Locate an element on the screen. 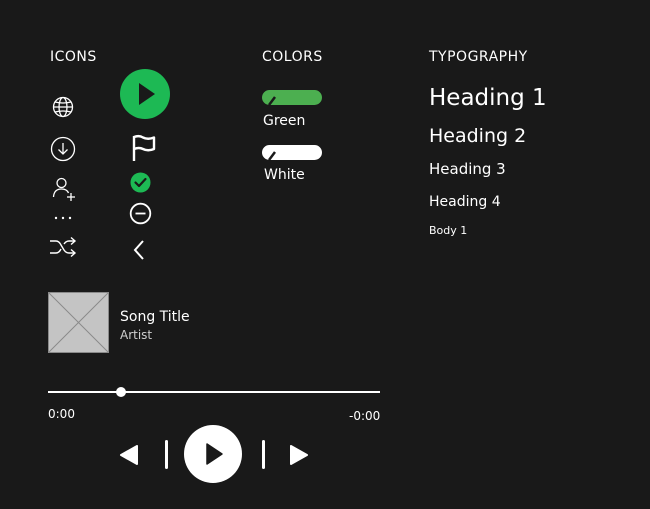 The height and width of the screenshot is (509, 650). globe-icon is located at coordinates (63, 107).